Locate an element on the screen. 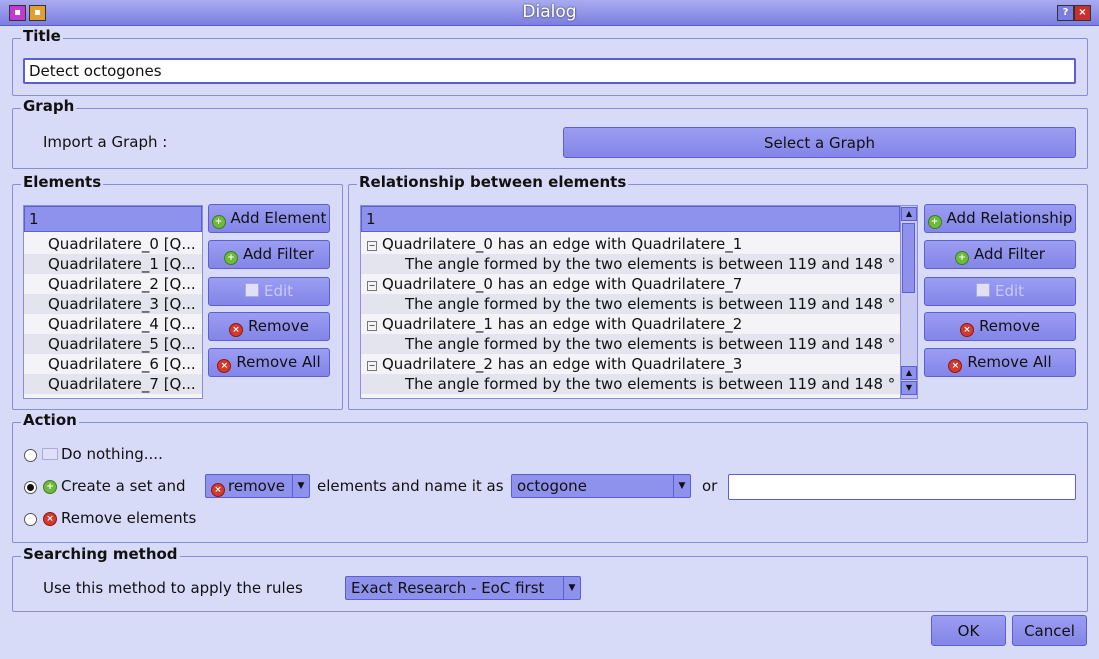 Image resolution: width=1099 pixels, height=659 pixels. create-set-label: Create a set and is located at coordinates (123, 486).